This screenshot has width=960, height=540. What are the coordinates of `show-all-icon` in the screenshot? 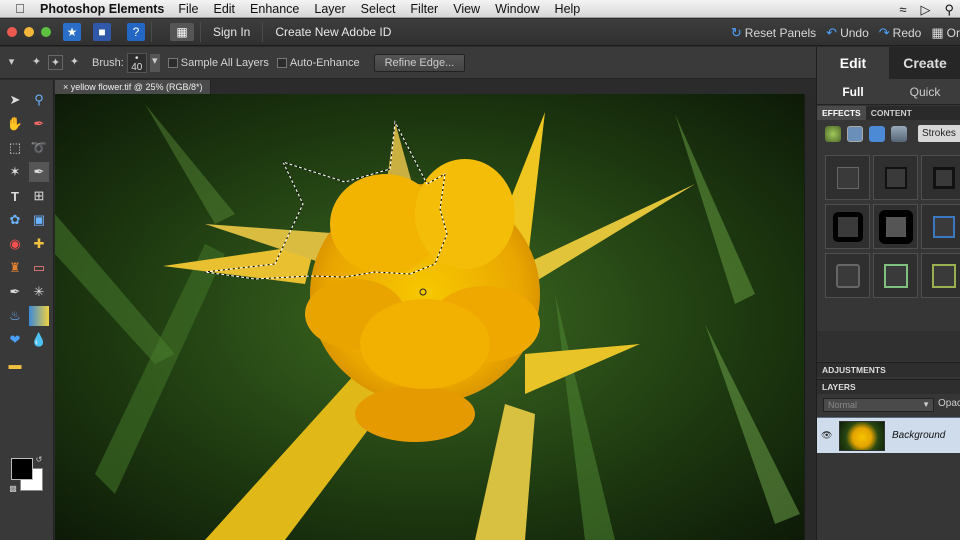 It's located at (899, 134).